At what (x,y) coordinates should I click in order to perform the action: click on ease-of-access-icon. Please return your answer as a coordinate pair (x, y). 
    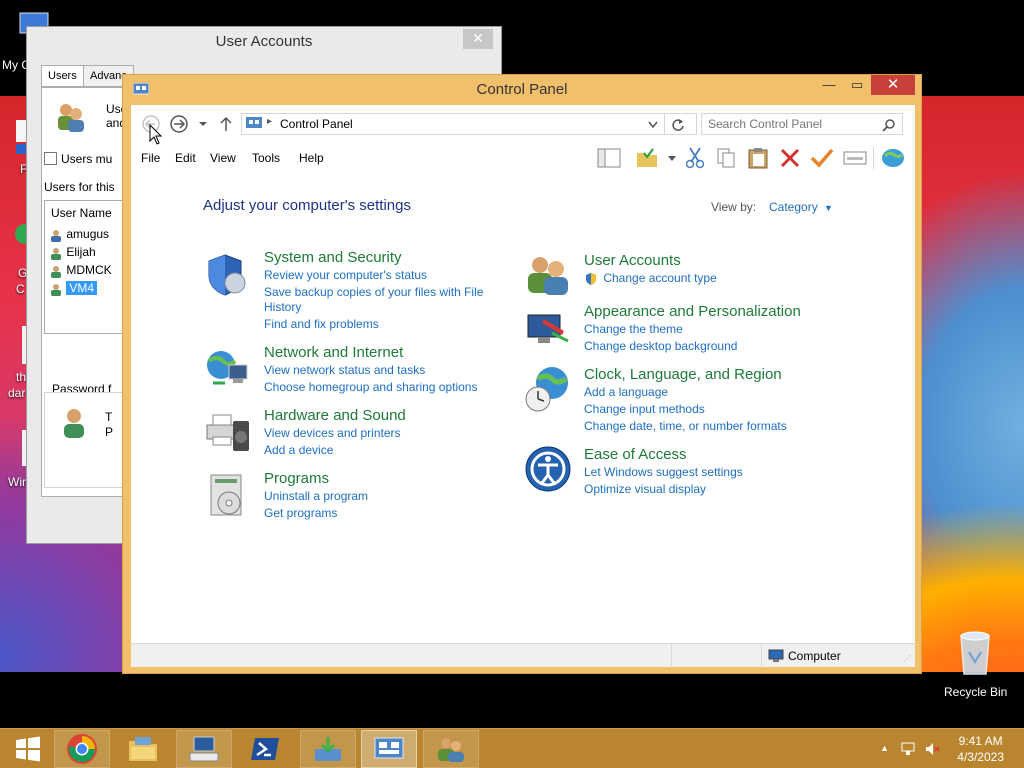
    Looking at the image, I should click on (548, 469).